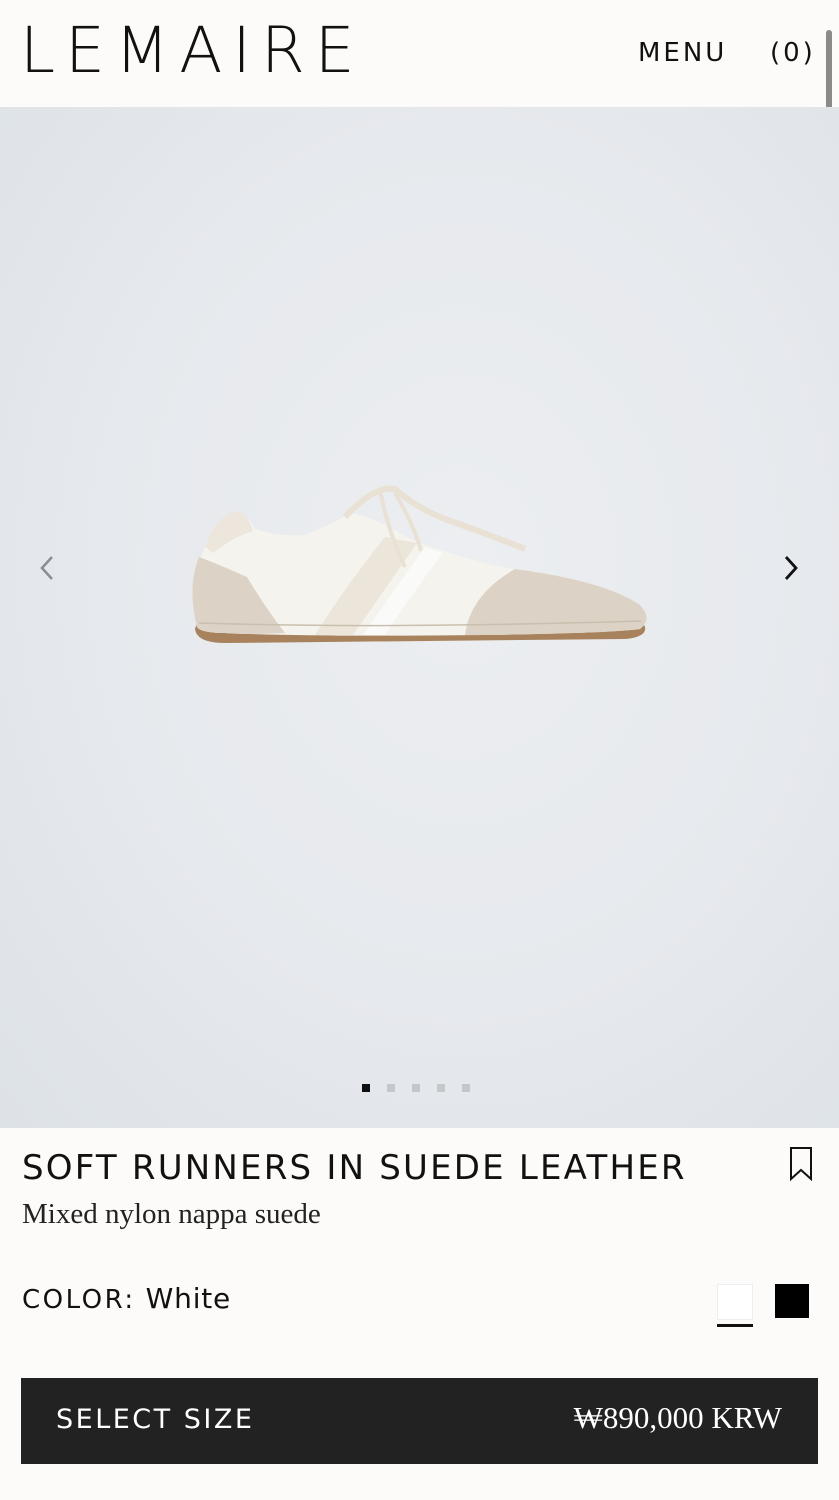  Describe the element at coordinates (682, 53) in the screenshot. I see `menu-button: MENU` at that location.